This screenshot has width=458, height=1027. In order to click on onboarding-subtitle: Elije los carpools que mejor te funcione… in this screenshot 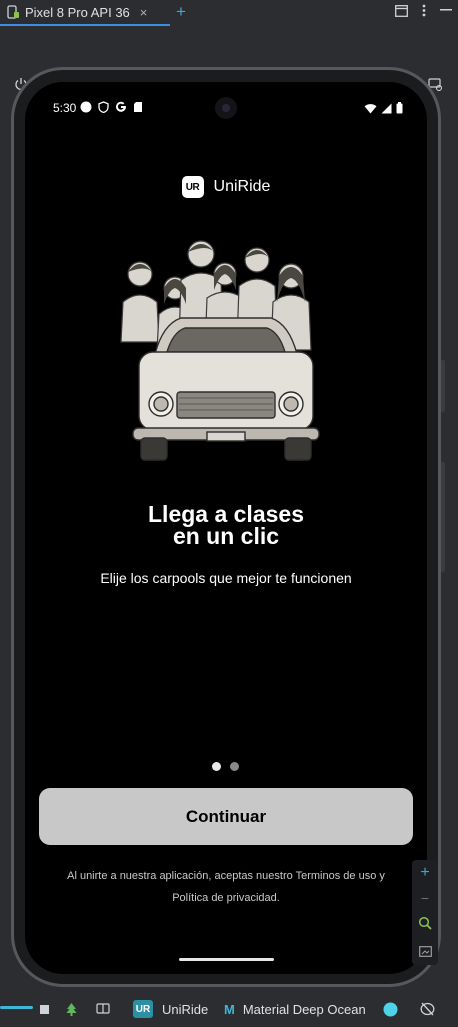, I will do `click(226, 578)`.